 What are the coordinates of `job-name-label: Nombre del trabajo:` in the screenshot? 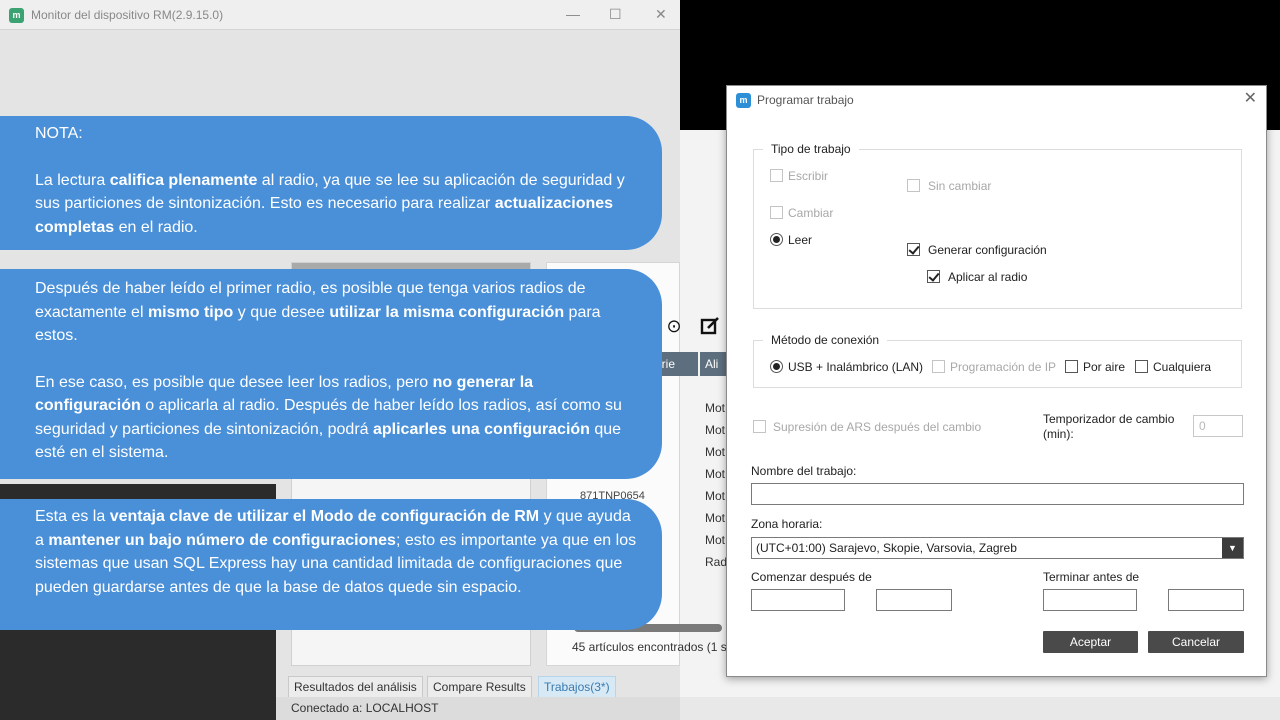 It's located at (804, 471).